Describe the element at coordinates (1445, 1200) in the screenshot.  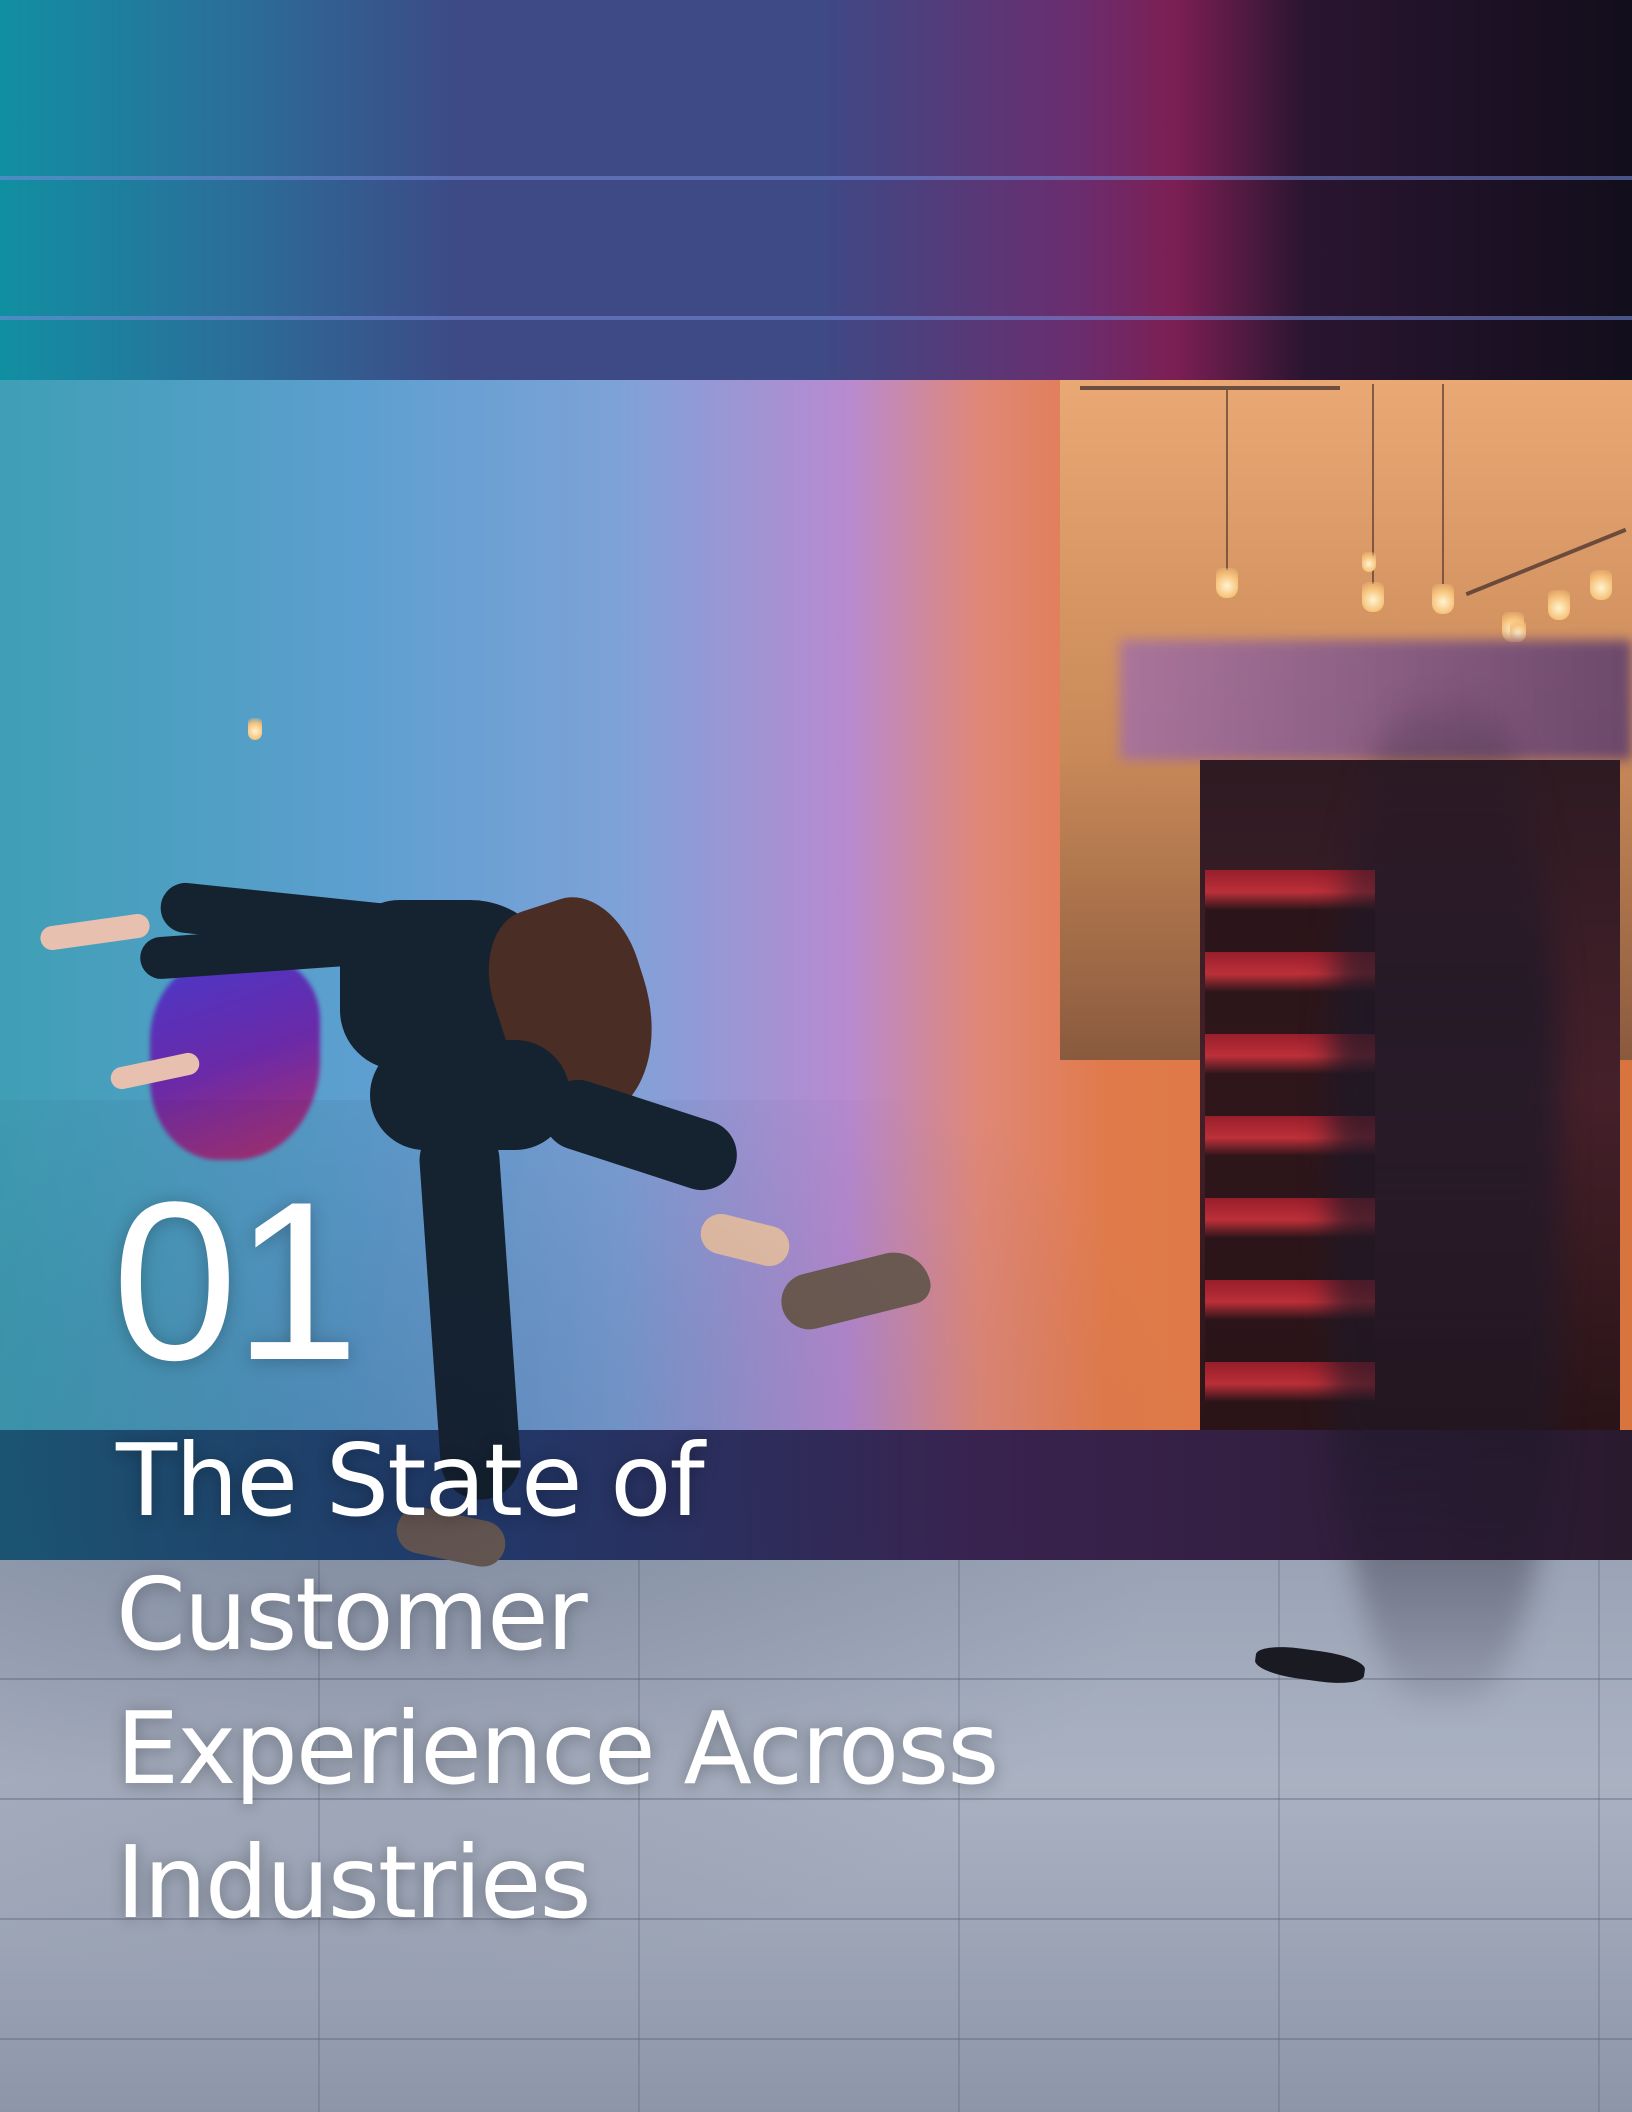
I see `photo-blurred-passerby` at that location.